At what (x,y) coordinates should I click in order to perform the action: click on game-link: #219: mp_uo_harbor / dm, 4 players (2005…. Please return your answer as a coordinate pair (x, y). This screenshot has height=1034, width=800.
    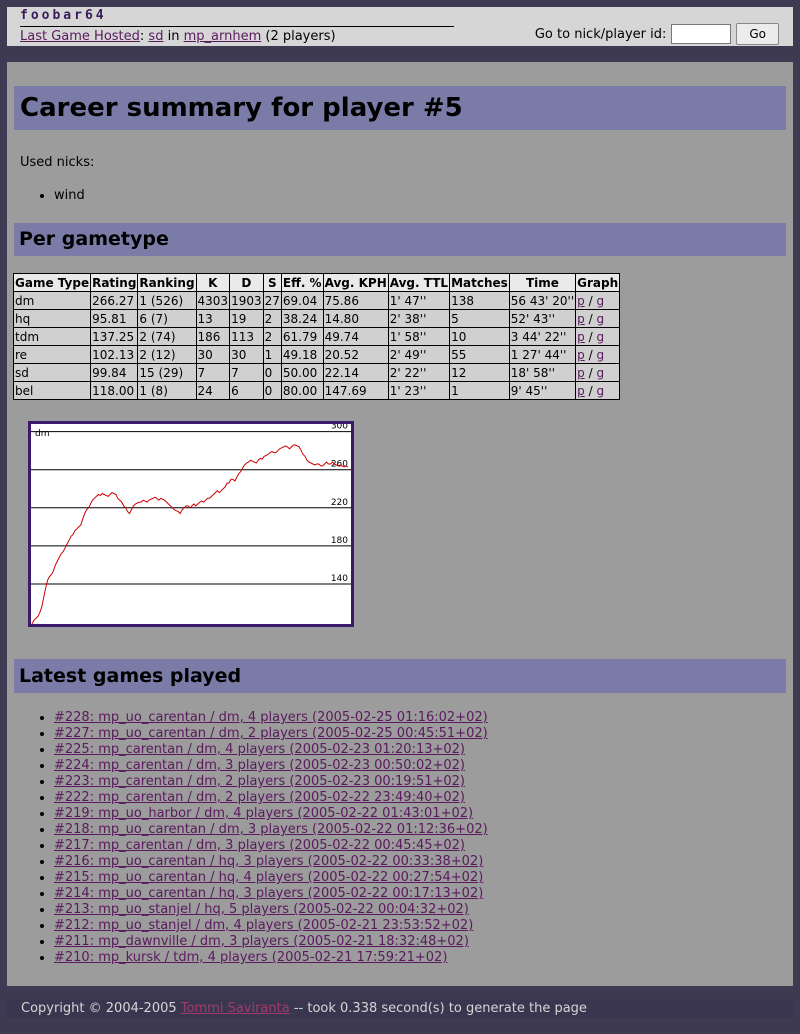
    Looking at the image, I should click on (263, 813).